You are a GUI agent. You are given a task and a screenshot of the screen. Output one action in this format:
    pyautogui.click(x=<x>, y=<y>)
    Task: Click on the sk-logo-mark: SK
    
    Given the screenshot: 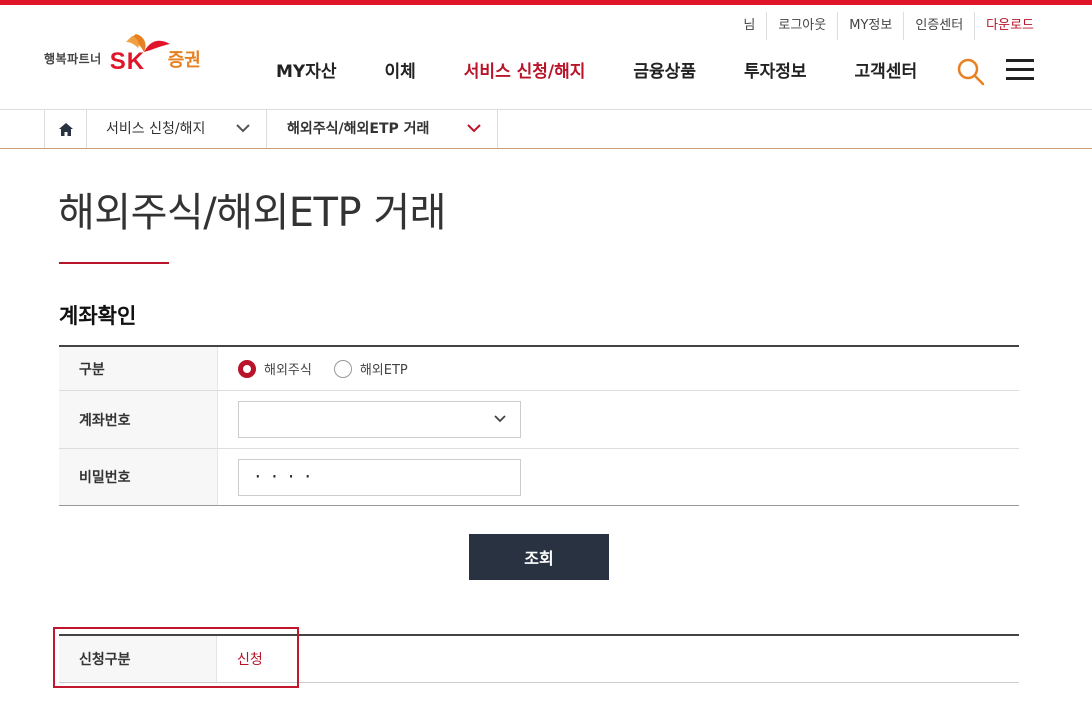 What is the action you would take?
    pyautogui.click(x=141, y=52)
    